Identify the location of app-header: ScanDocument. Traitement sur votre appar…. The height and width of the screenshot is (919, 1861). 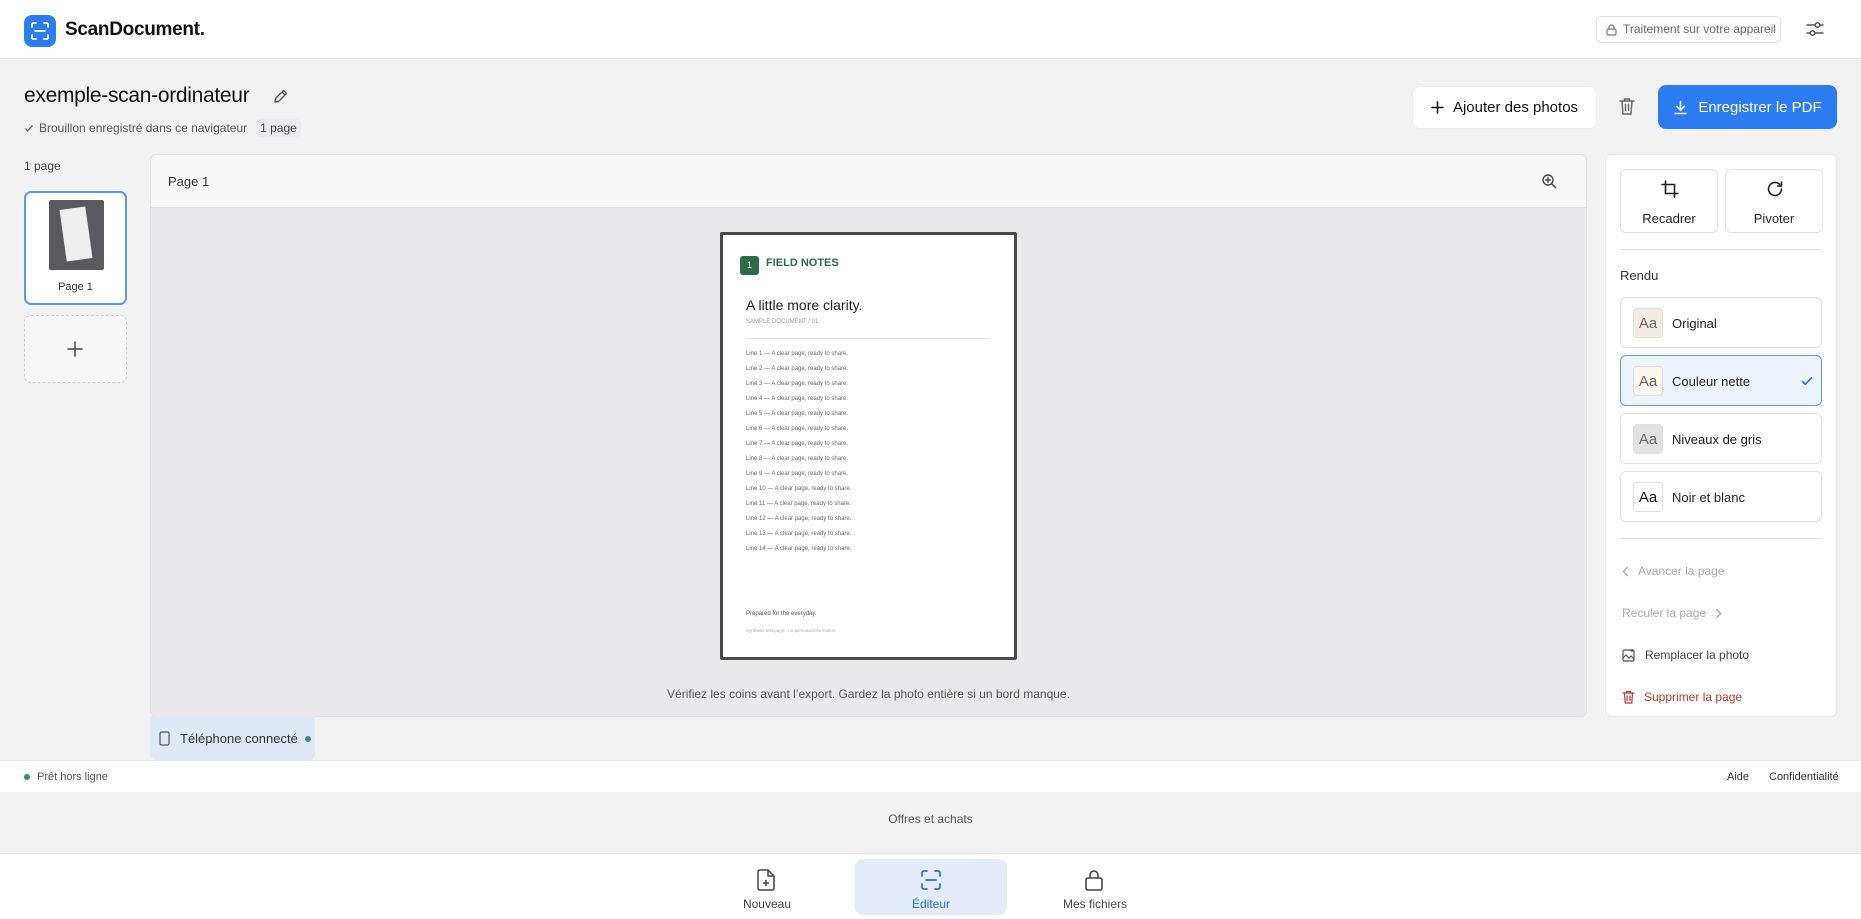
(930, 29).